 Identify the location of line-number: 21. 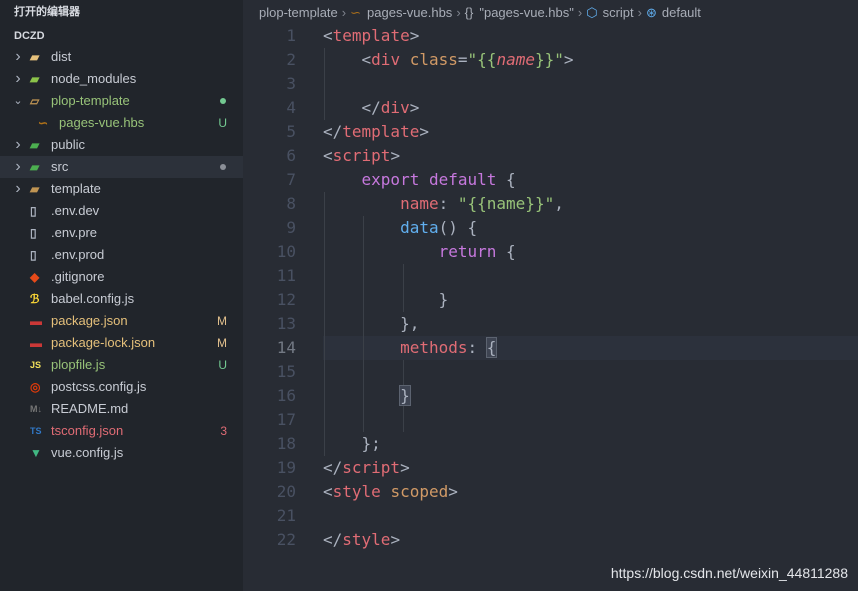
(286, 515).